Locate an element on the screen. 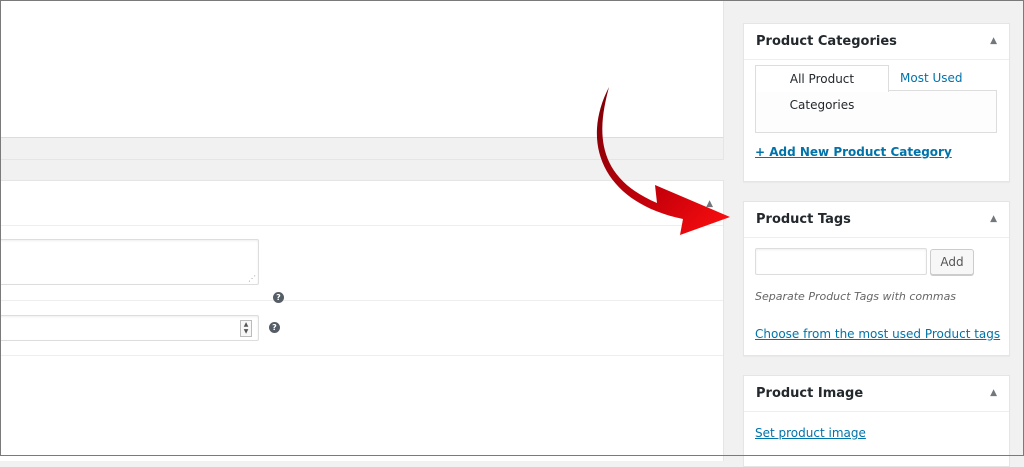 This screenshot has width=1024, height=467. product-categories-header: Product Categories ▲ is located at coordinates (876, 42).